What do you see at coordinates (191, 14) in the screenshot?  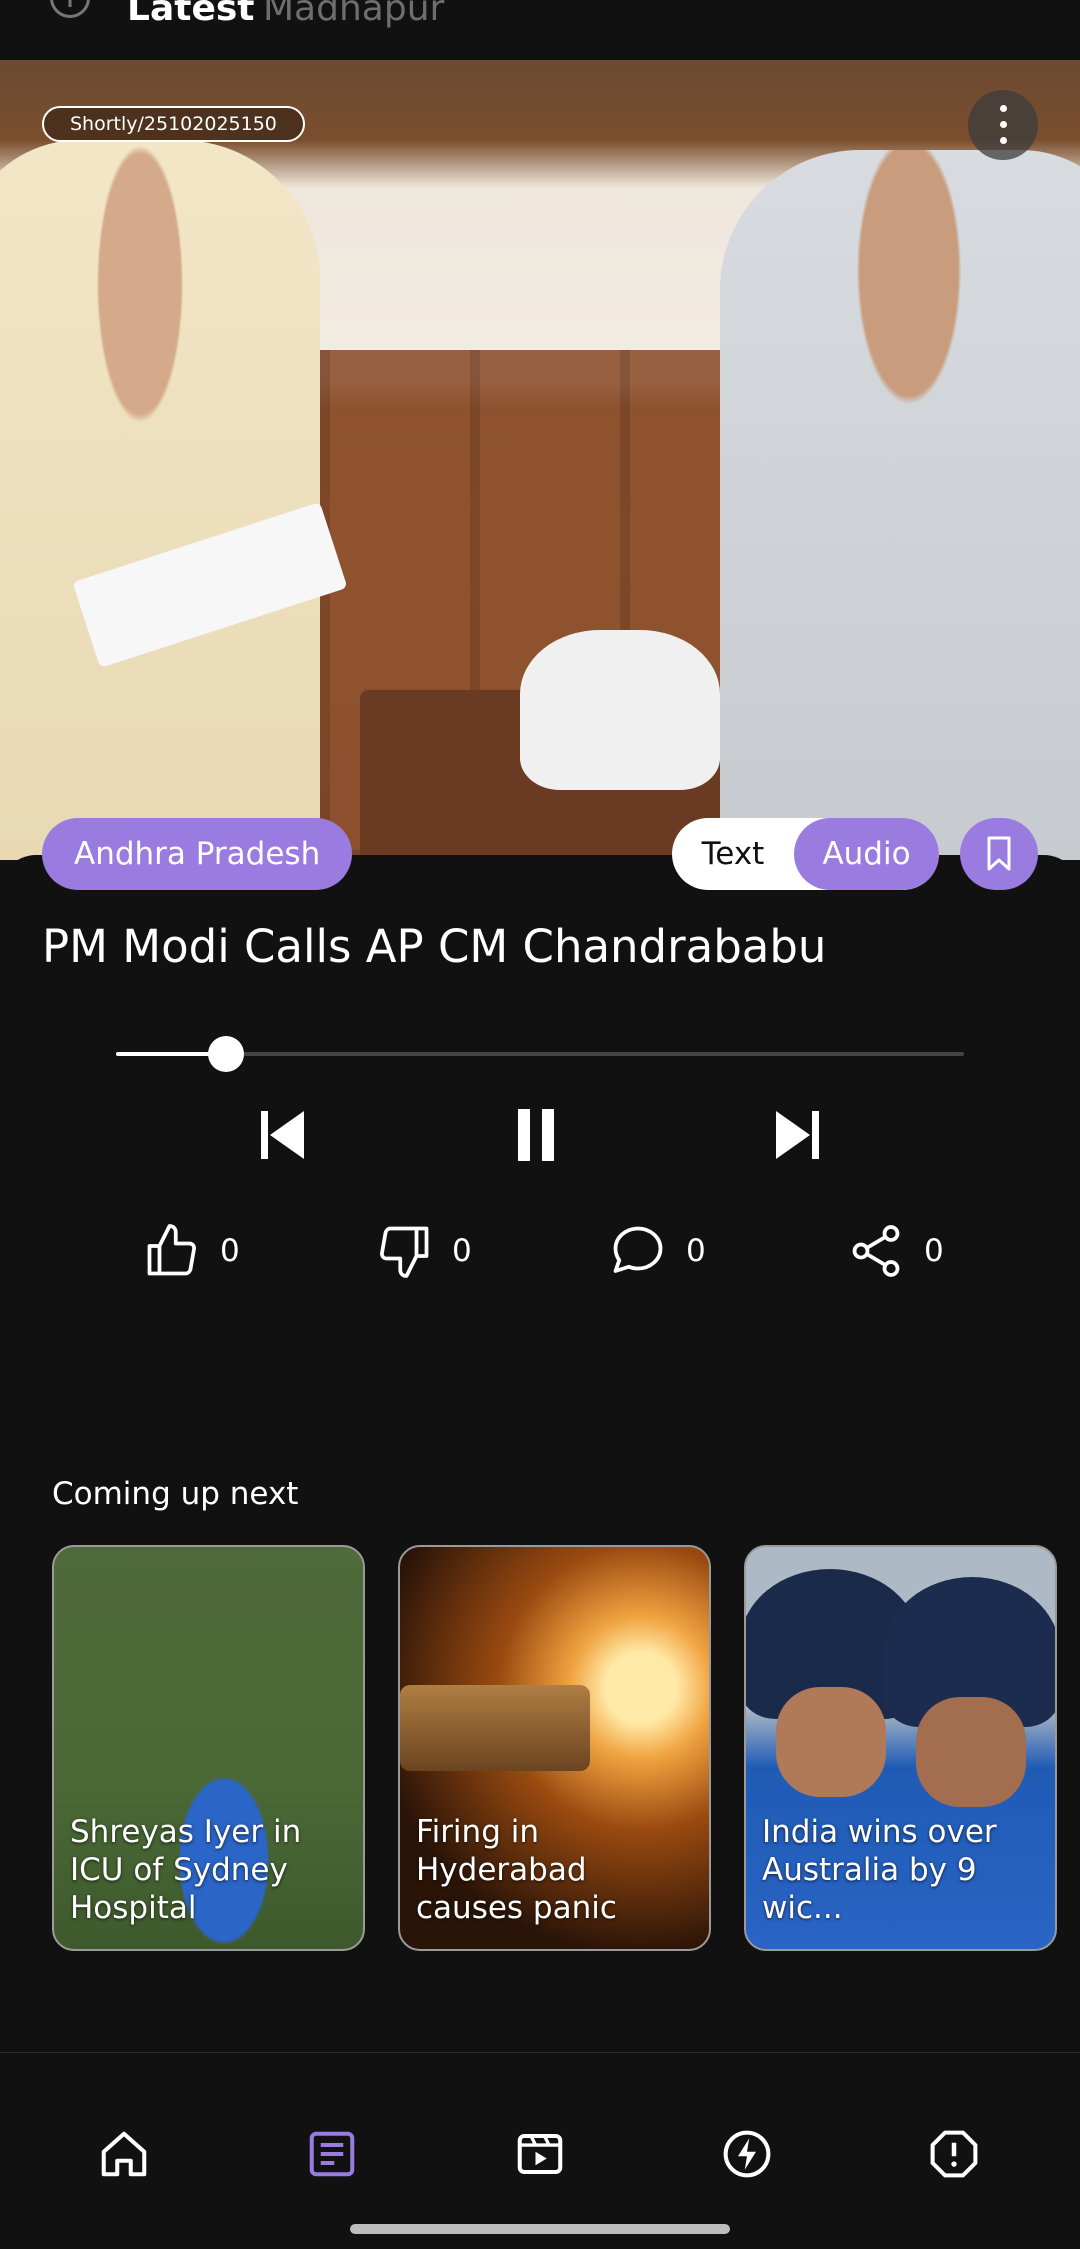 I see `tab-latest: Latest` at bounding box center [191, 14].